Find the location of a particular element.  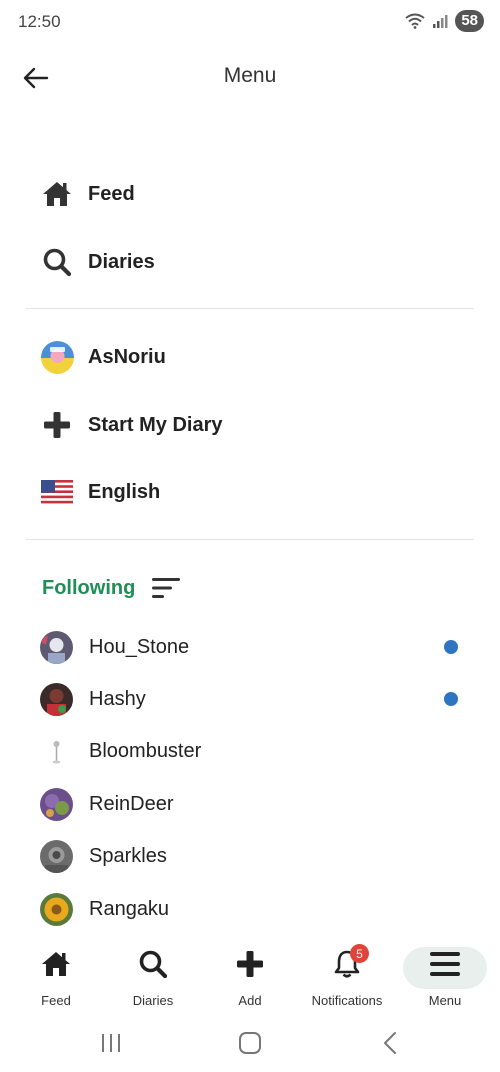

bottom-nav: Feed Diaries Add 5 Notifications Menu is located at coordinates (250, 977).